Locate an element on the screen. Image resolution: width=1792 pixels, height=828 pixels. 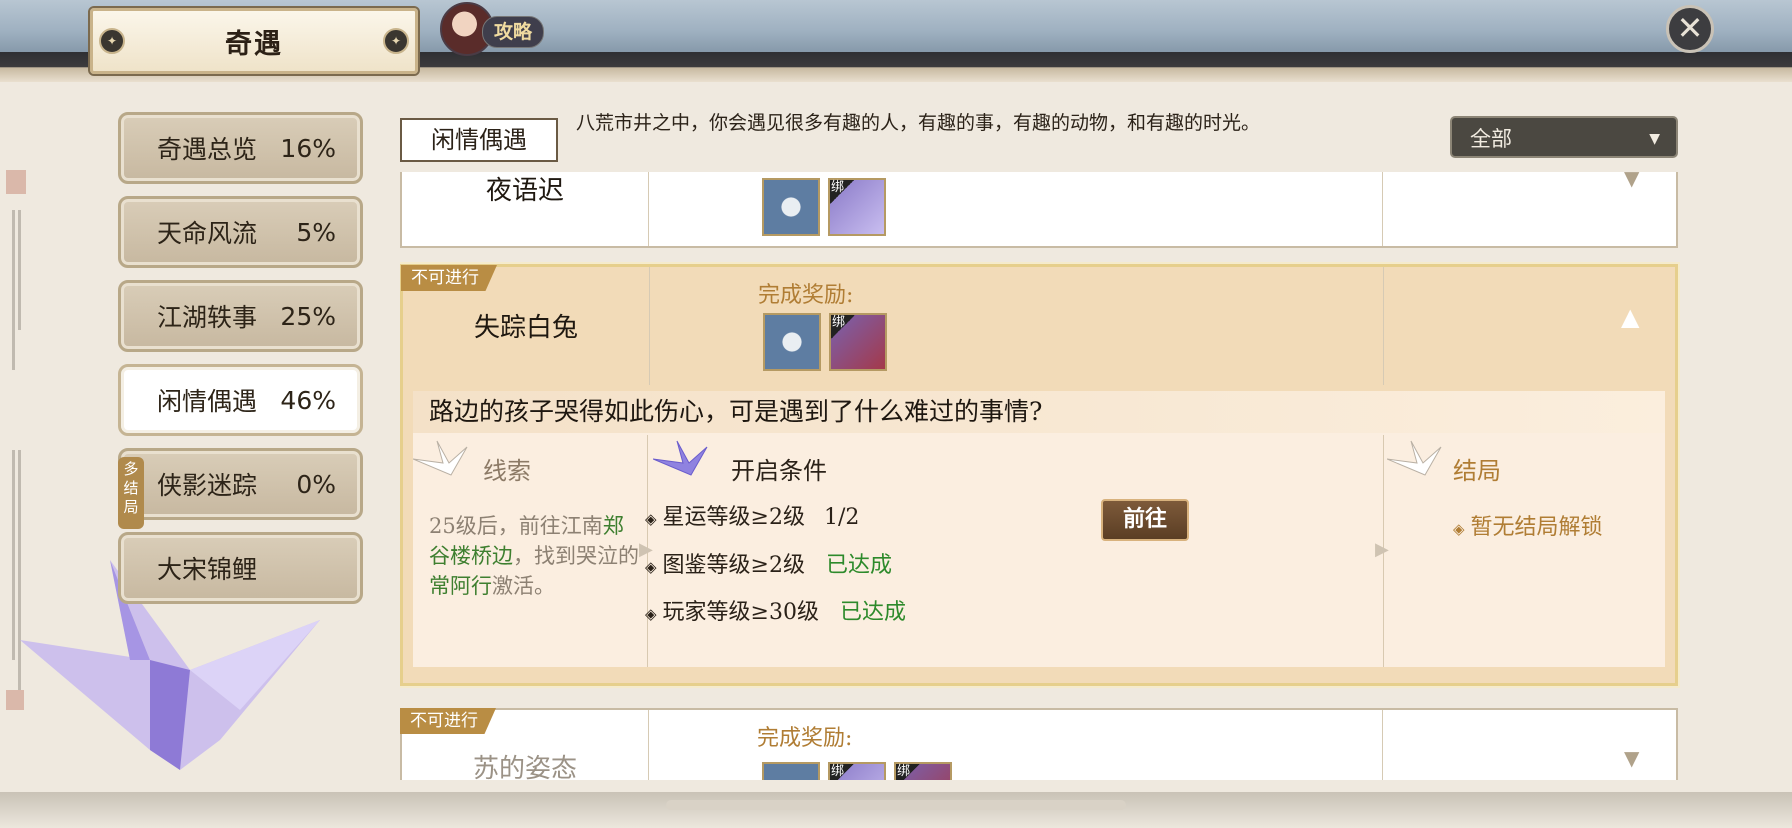
sidebar-item-destiny: 天命风流 5% is located at coordinates (240, 232).